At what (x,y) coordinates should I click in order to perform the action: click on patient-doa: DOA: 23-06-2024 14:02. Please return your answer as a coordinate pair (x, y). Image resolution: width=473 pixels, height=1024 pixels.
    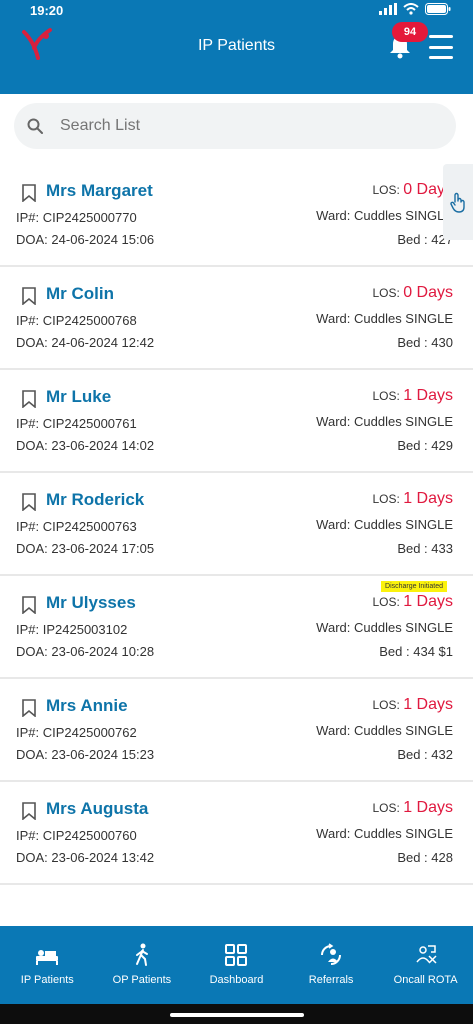
    Looking at the image, I should click on (85, 445).